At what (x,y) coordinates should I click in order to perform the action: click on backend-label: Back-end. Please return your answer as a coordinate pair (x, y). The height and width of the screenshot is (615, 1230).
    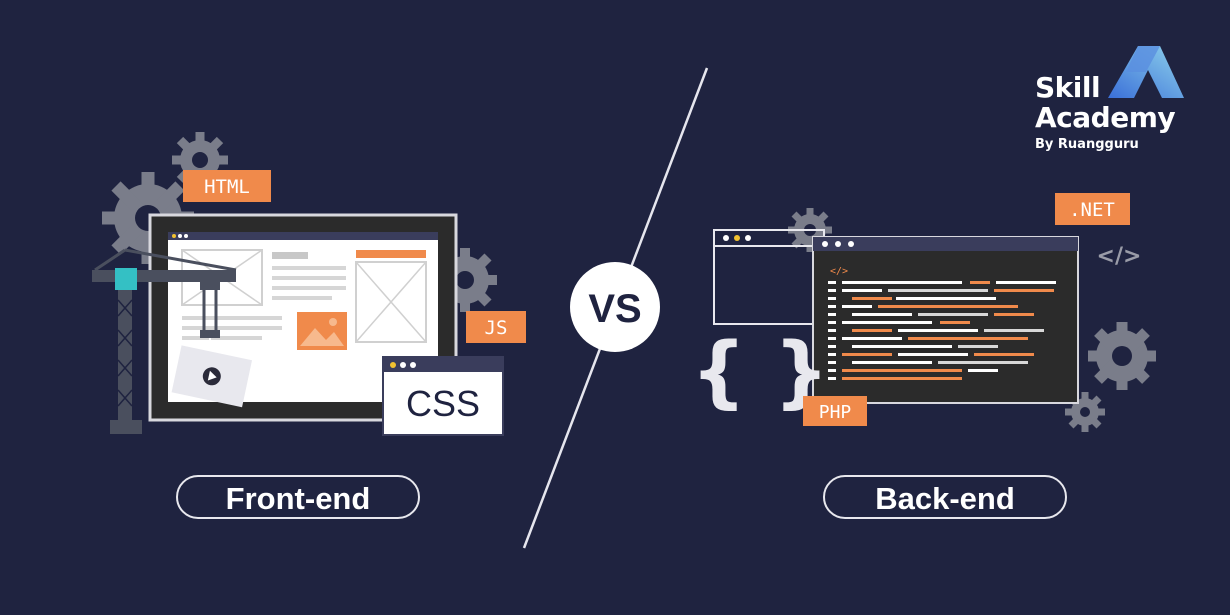
    Looking at the image, I should click on (945, 497).